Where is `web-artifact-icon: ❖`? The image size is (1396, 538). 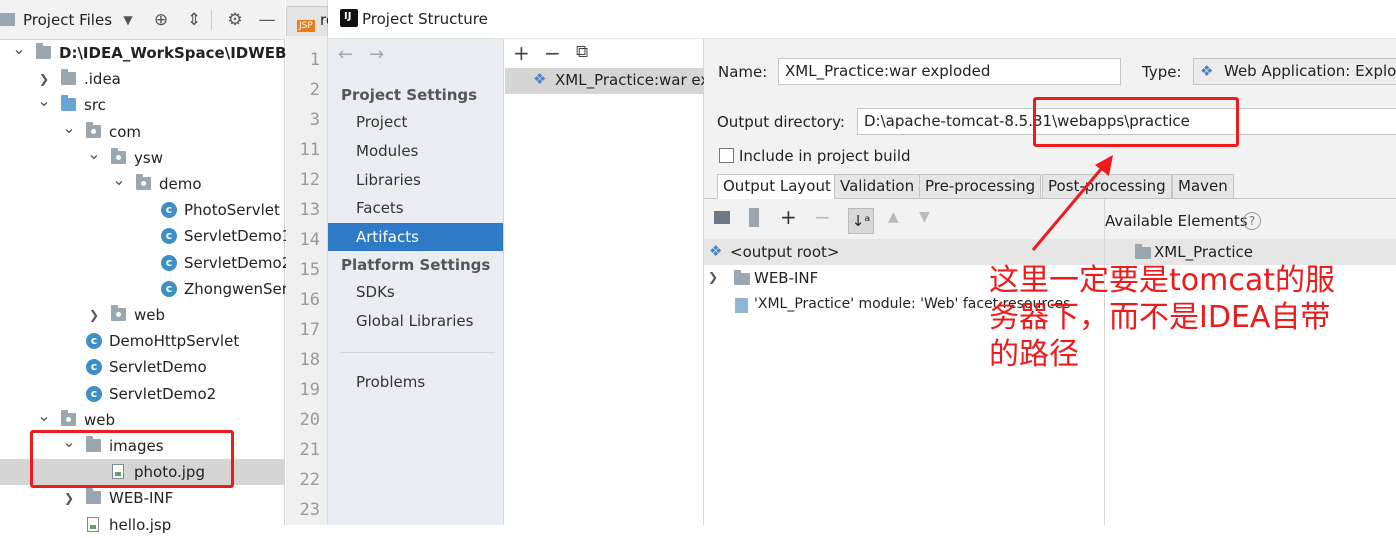
web-artifact-icon: ❖ is located at coordinates (540, 79).